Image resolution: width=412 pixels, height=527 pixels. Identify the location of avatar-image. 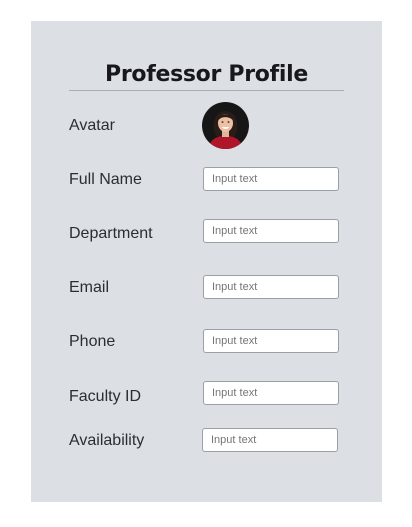
(225, 125).